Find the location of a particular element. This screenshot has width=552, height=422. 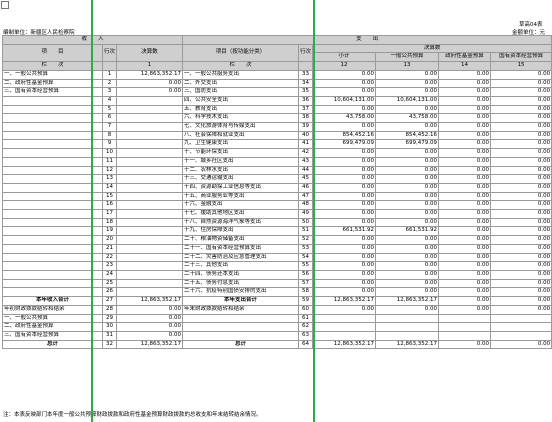

expense-public: 661,531.92 is located at coordinates (407, 231).